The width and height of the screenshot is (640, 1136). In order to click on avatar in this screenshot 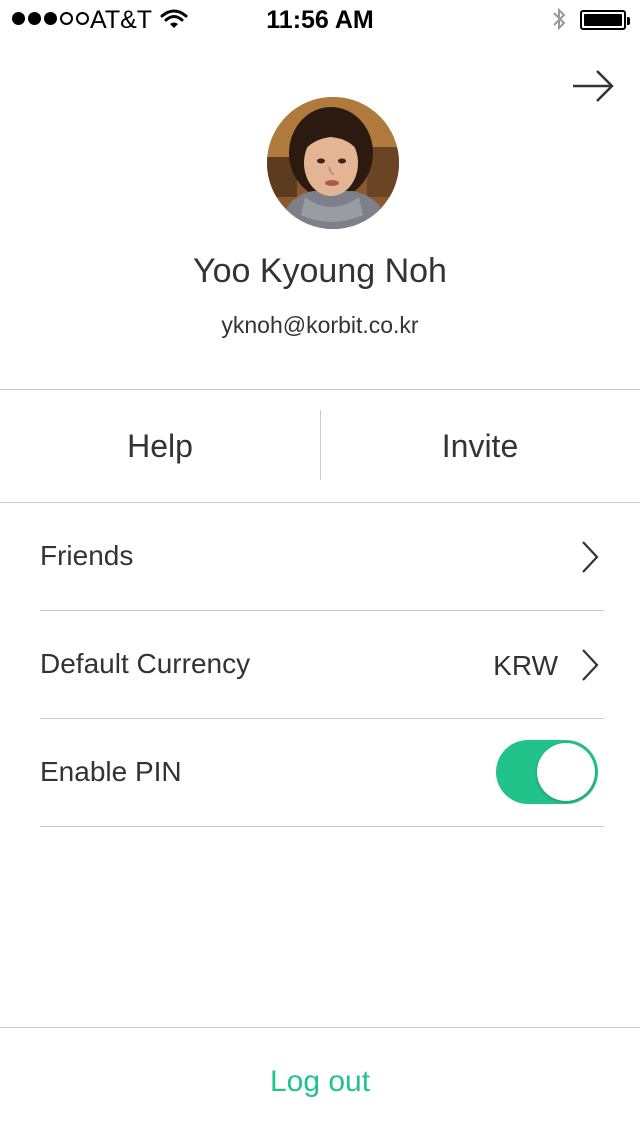, I will do `click(333, 163)`.